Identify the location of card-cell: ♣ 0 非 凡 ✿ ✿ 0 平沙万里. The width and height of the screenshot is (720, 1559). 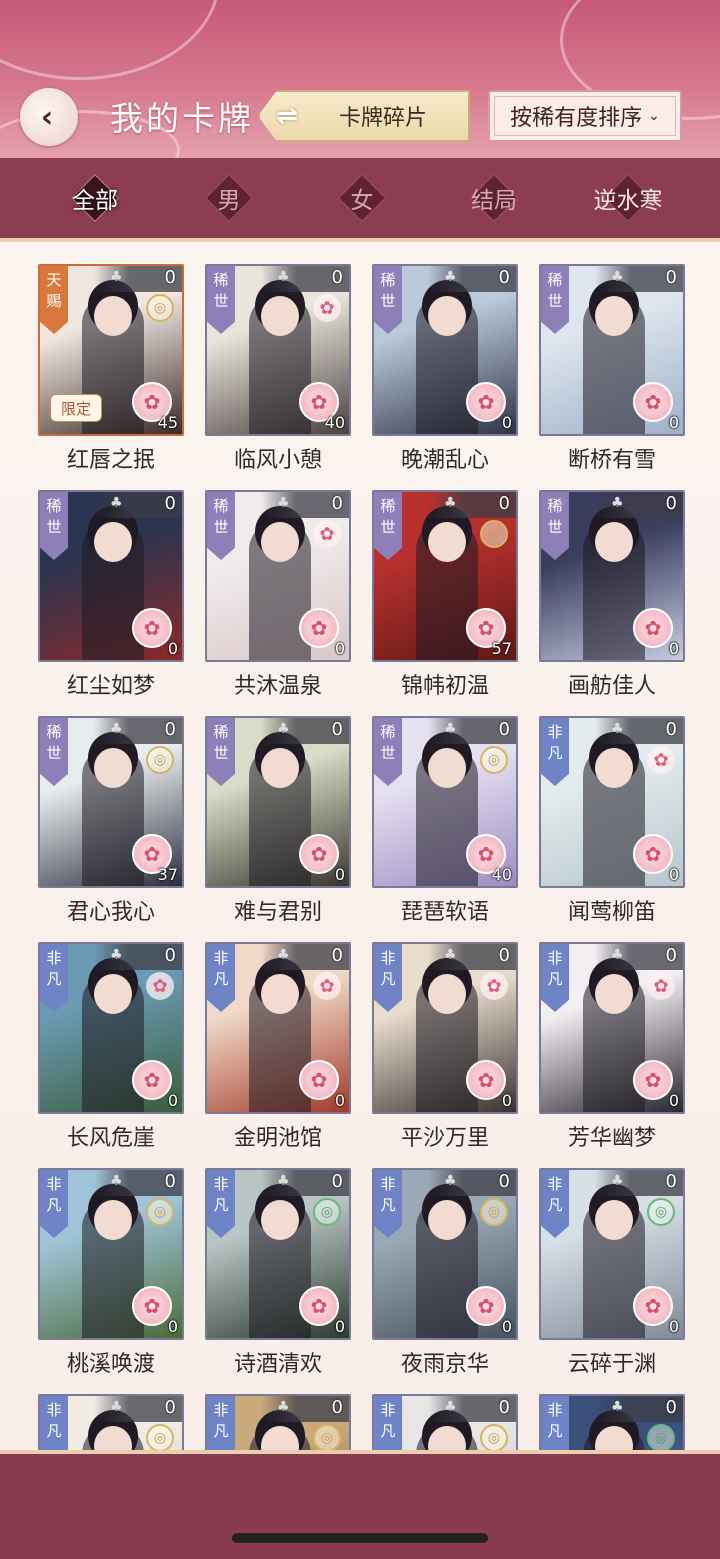
(445, 1053).